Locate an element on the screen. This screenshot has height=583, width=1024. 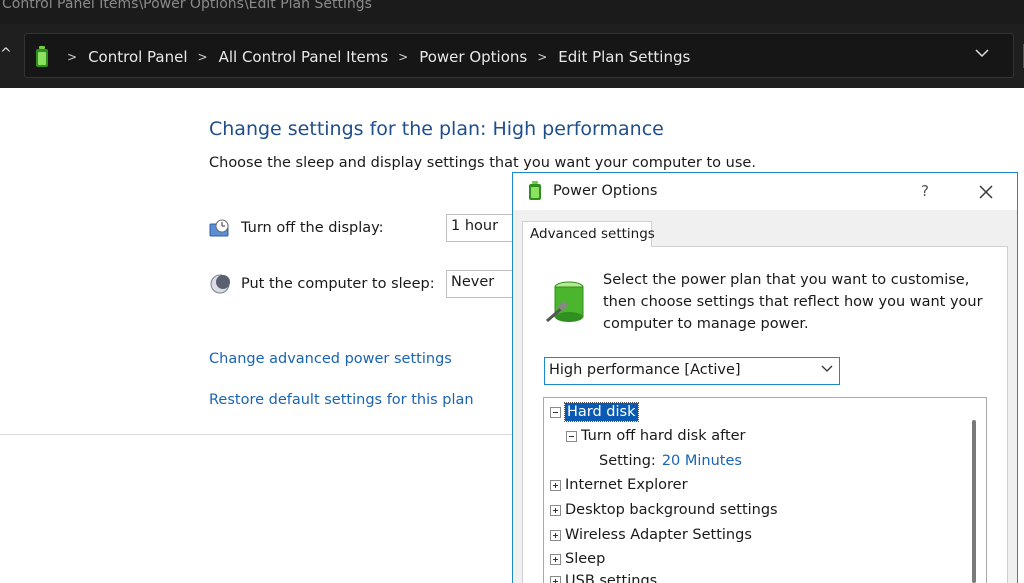
breadcrumb-all-items: All Control Panel Items is located at coordinates (304, 57).